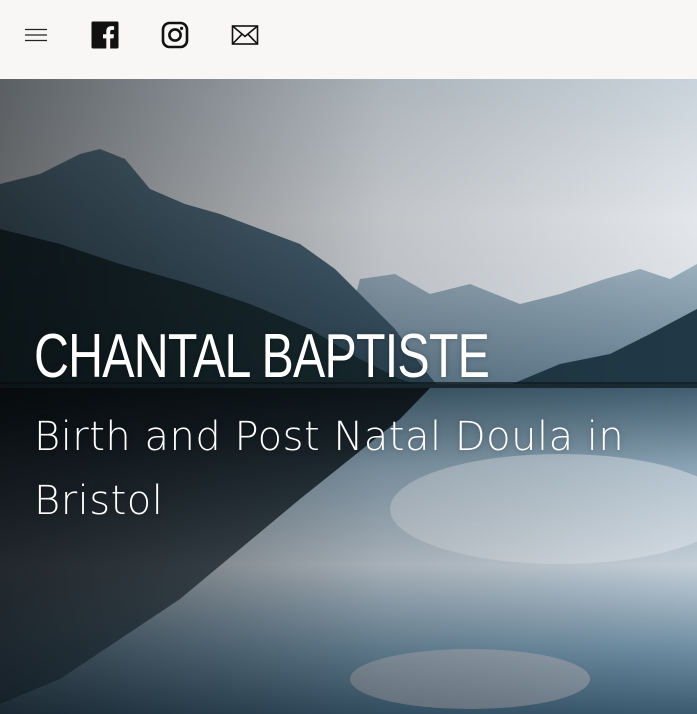  I want to click on instagram-icon, so click(175, 35).